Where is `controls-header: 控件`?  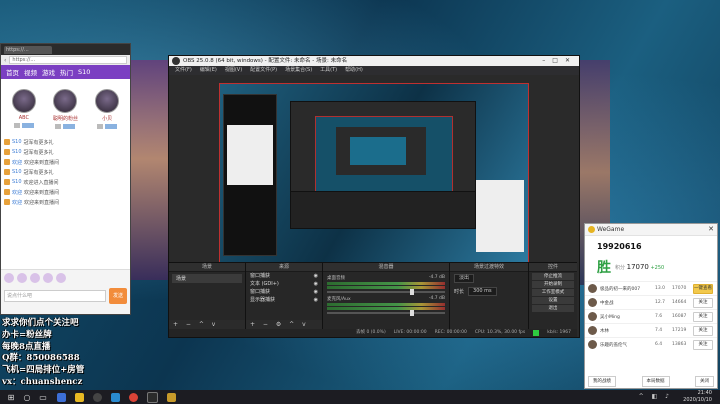 controls-header: 控件 is located at coordinates (553, 267).